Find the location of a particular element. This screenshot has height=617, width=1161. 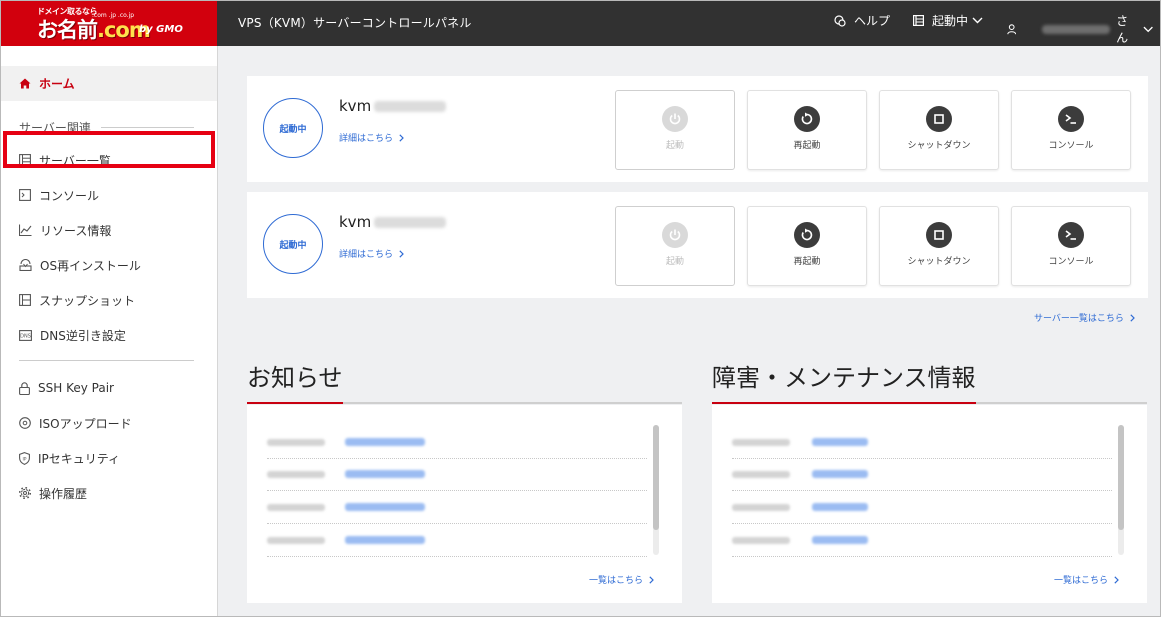

svg-text: DNS is located at coordinates (25, 336).